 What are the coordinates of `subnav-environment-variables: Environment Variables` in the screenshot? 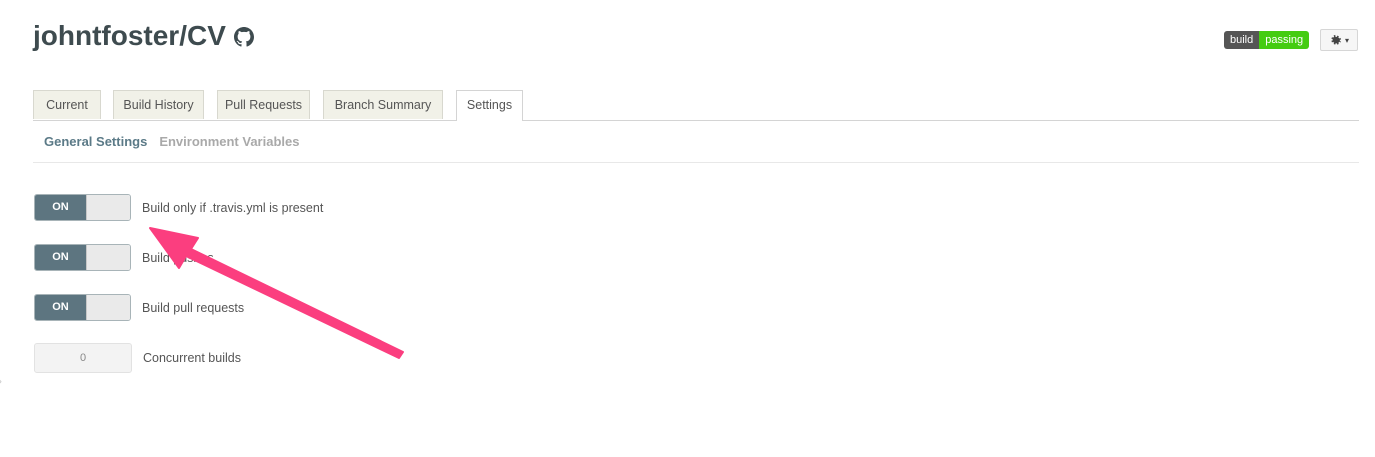 It's located at (229, 141).